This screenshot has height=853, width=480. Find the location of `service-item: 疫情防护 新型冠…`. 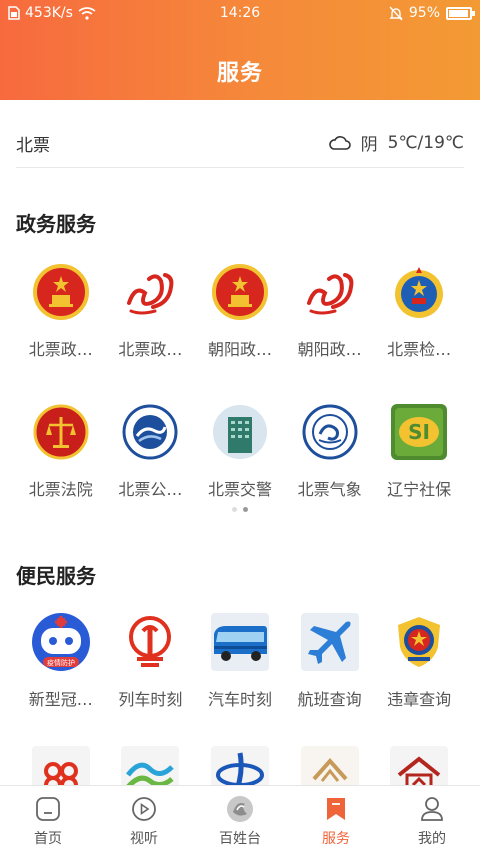

service-item: 疫情防护 新型冠… is located at coordinates (61, 670).